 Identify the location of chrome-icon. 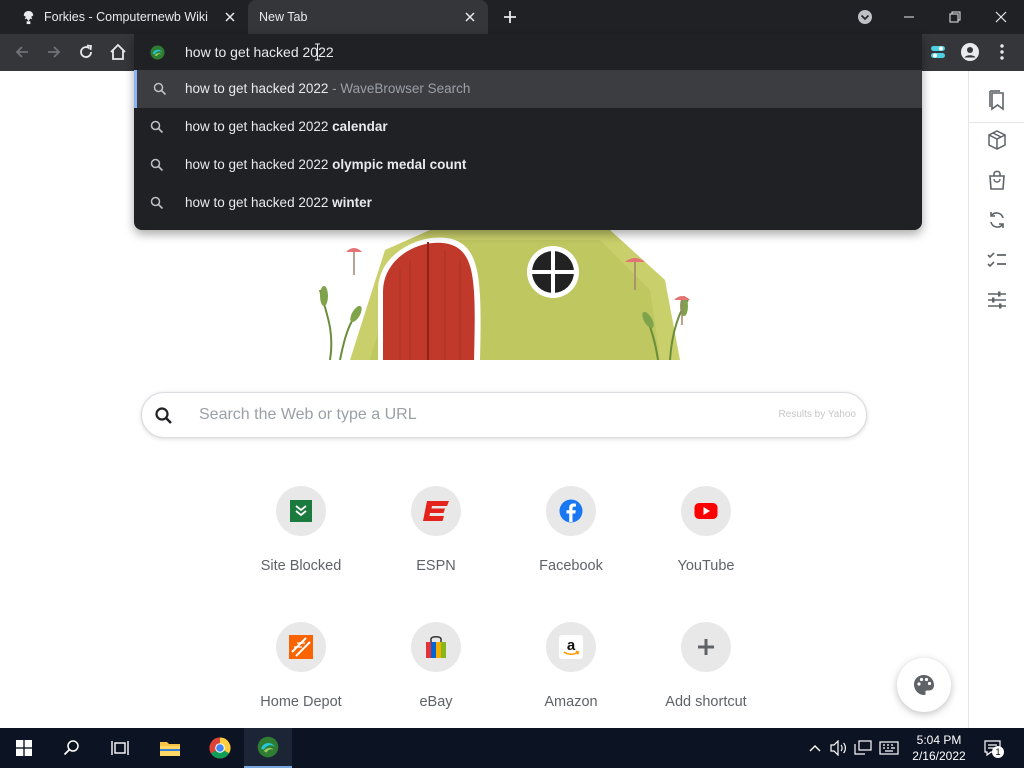
(220, 748).